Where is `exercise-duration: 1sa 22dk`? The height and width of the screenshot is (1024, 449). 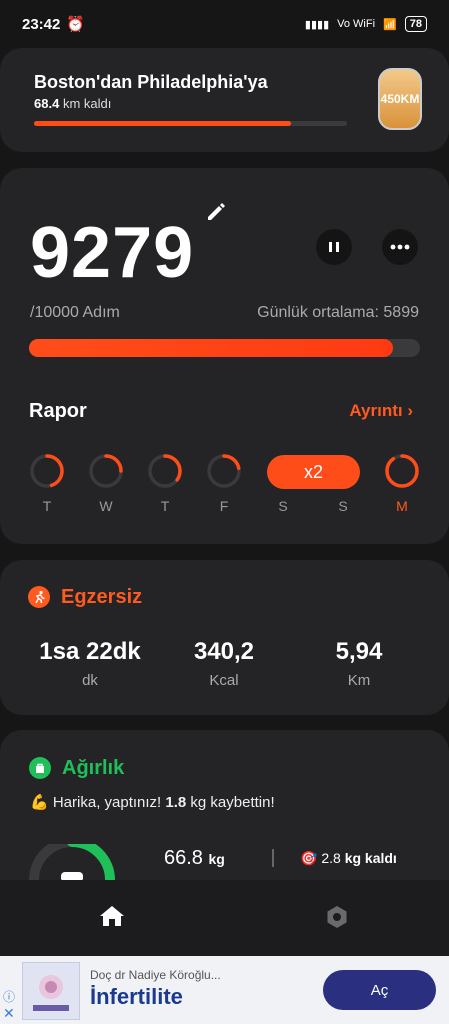 exercise-duration: 1sa 22dk is located at coordinates (90, 651).